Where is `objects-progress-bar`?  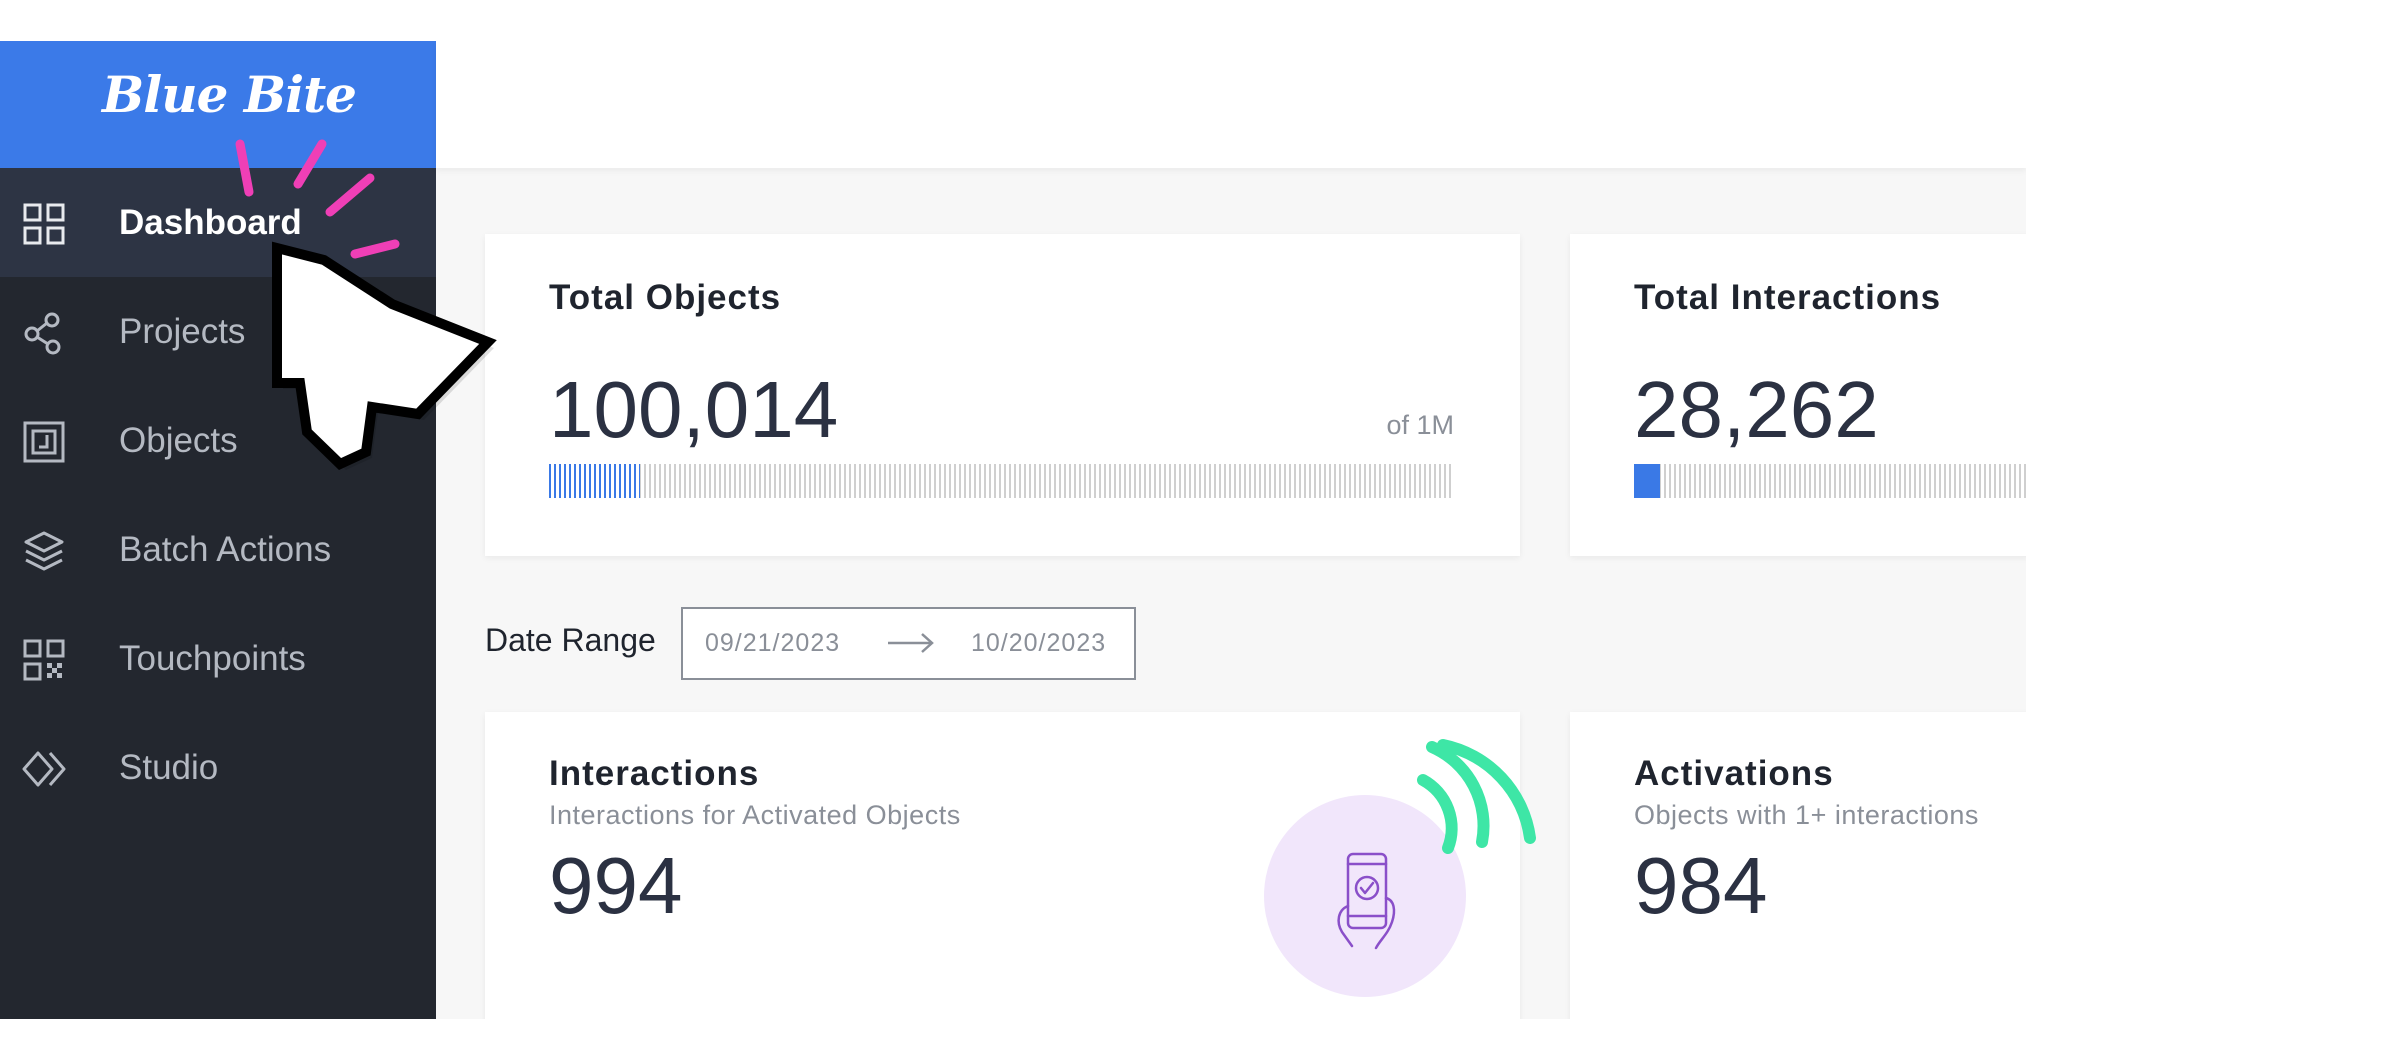 objects-progress-bar is located at coordinates (1001, 481).